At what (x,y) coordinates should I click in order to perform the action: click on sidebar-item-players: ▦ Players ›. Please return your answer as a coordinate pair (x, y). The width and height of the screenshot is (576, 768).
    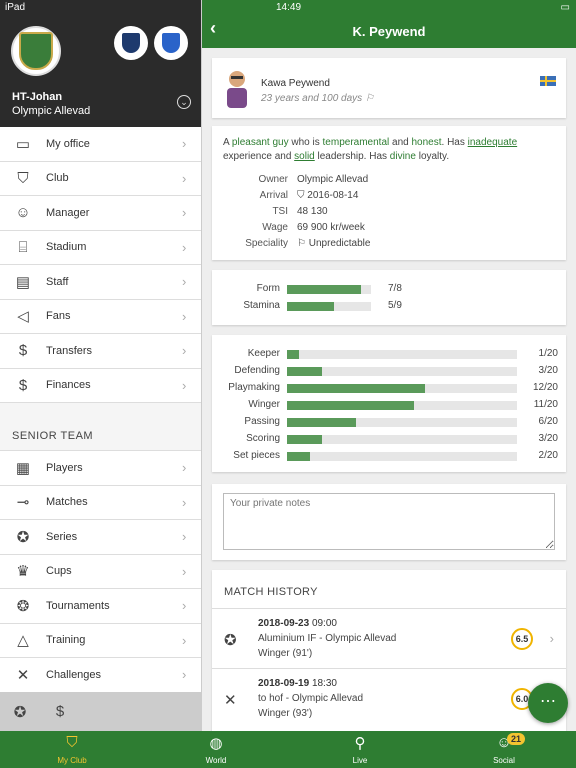
    Looking at the image, I should click on (100, 468).